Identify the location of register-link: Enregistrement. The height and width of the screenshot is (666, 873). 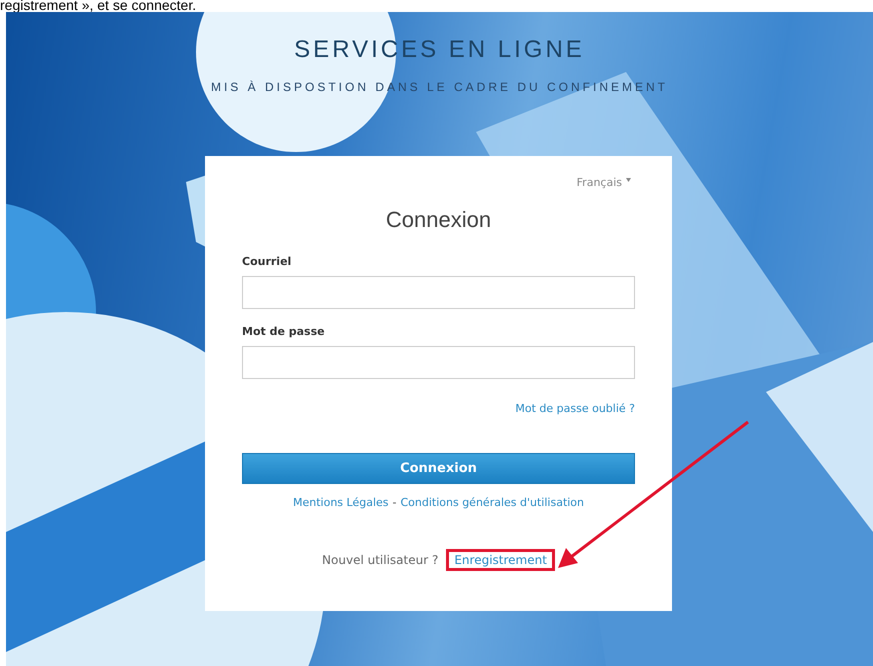
(500, 560).